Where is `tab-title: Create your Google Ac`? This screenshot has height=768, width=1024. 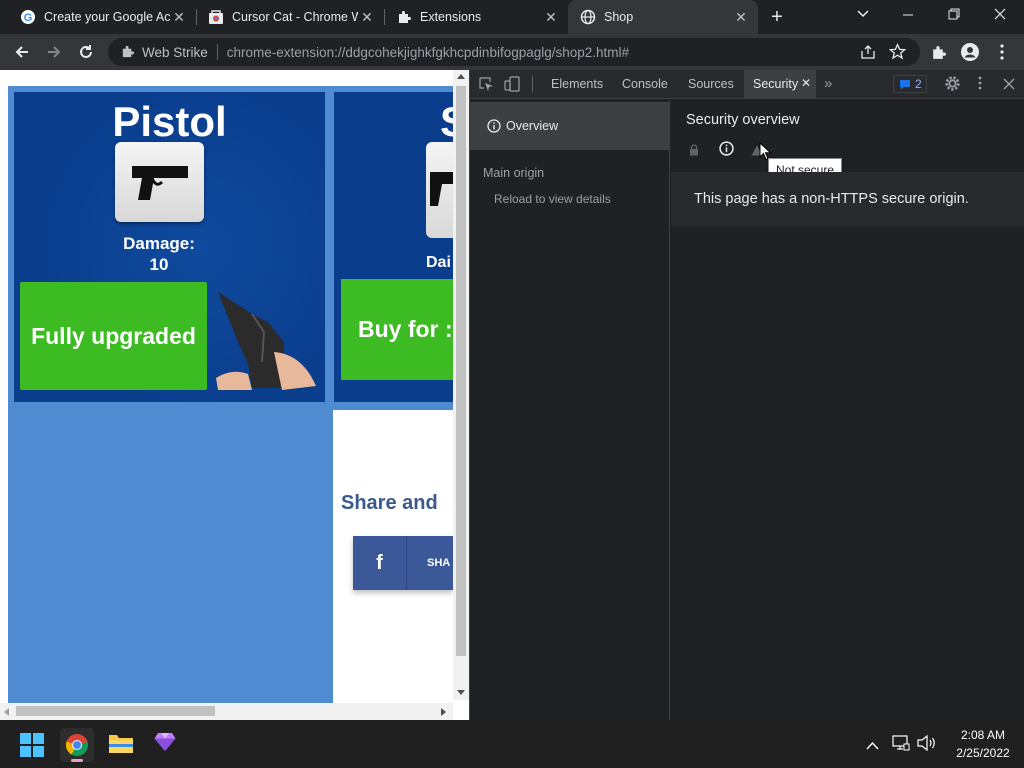
tab-title: Create your Google Ac is located at coordinates (107, 17).